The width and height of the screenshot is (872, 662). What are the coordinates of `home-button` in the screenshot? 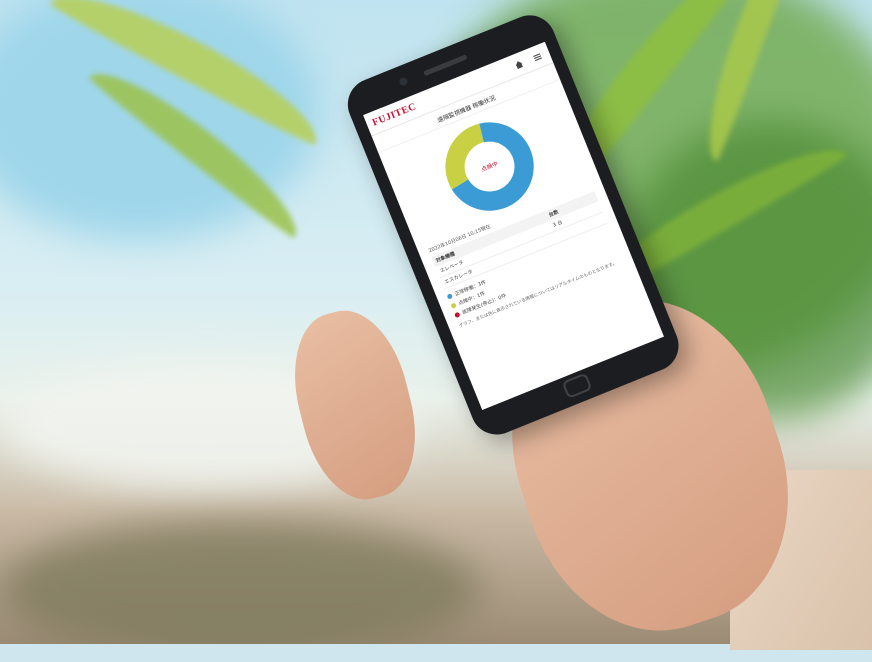 It's located at (577, 385).